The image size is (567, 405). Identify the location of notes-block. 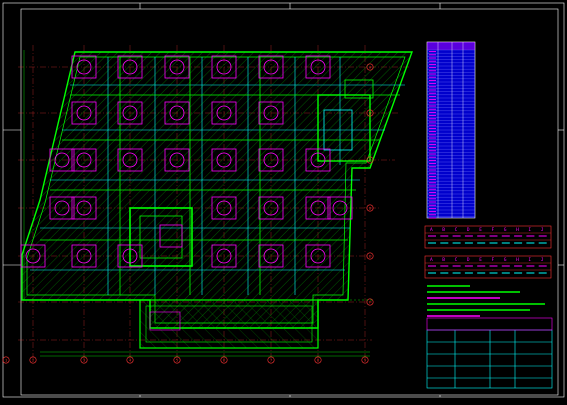
(486, 301).